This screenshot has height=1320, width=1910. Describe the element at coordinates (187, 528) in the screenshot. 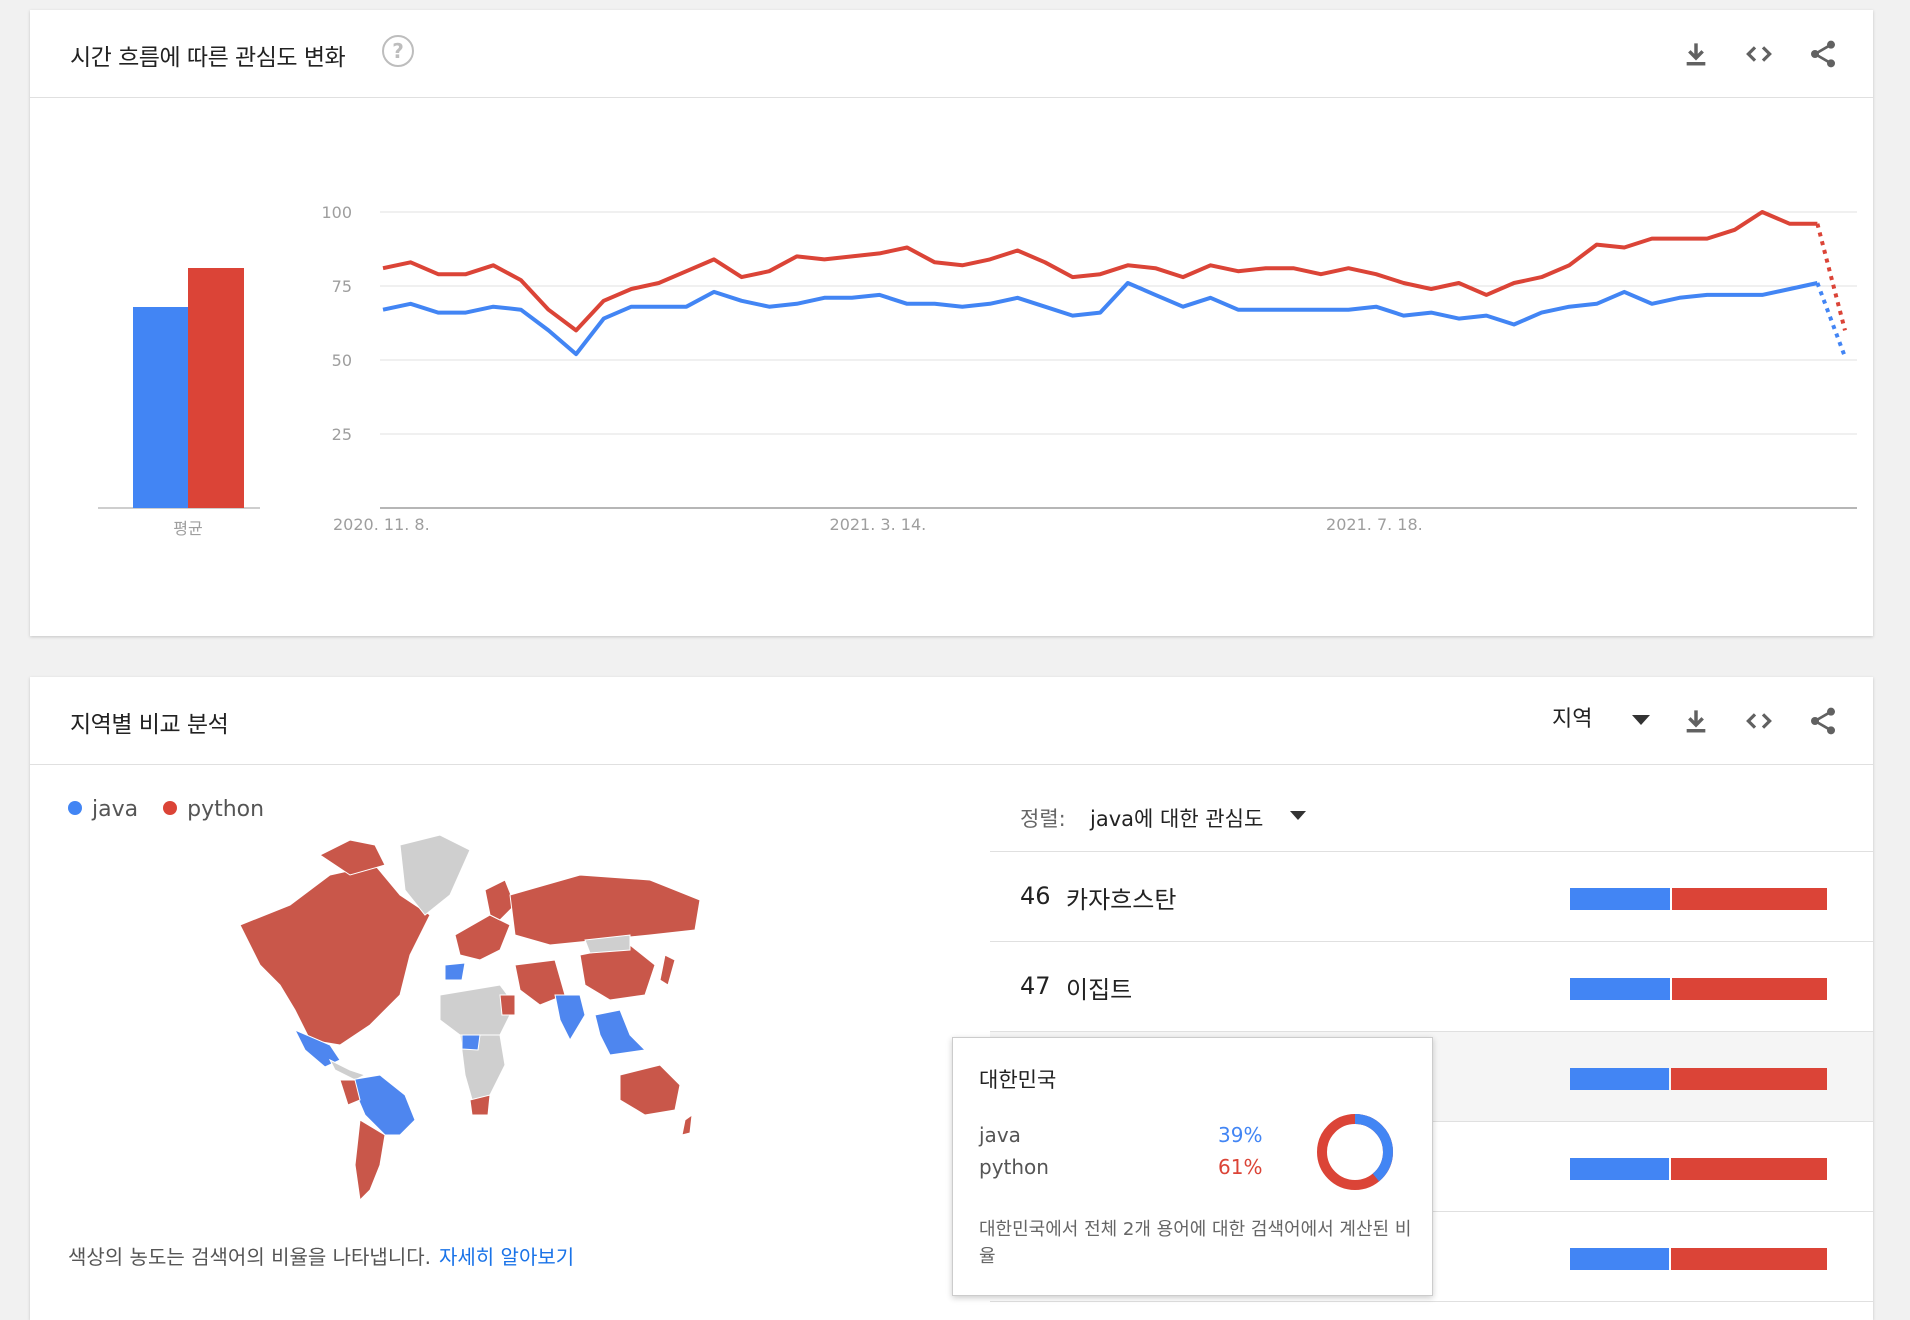

I see `avg-label: 평균` at that location.